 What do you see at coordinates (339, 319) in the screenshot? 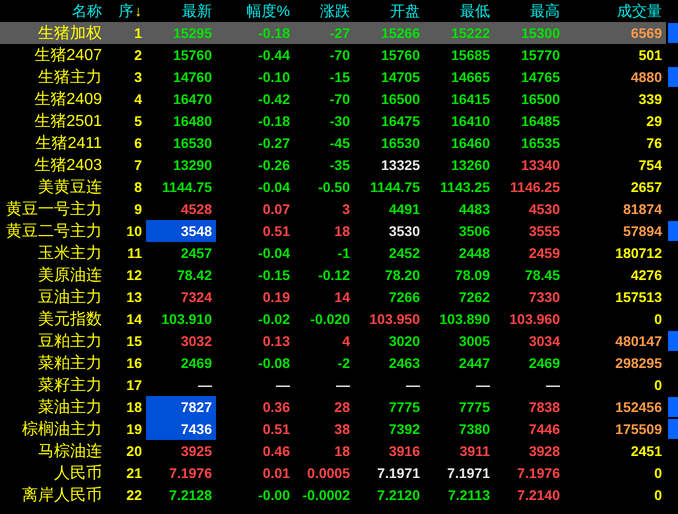
I see `quote-row: 美元指数 14 103.910 -0.02 -0.020 103.950 103.890 103.960 0` at bounding box center [339, 319].